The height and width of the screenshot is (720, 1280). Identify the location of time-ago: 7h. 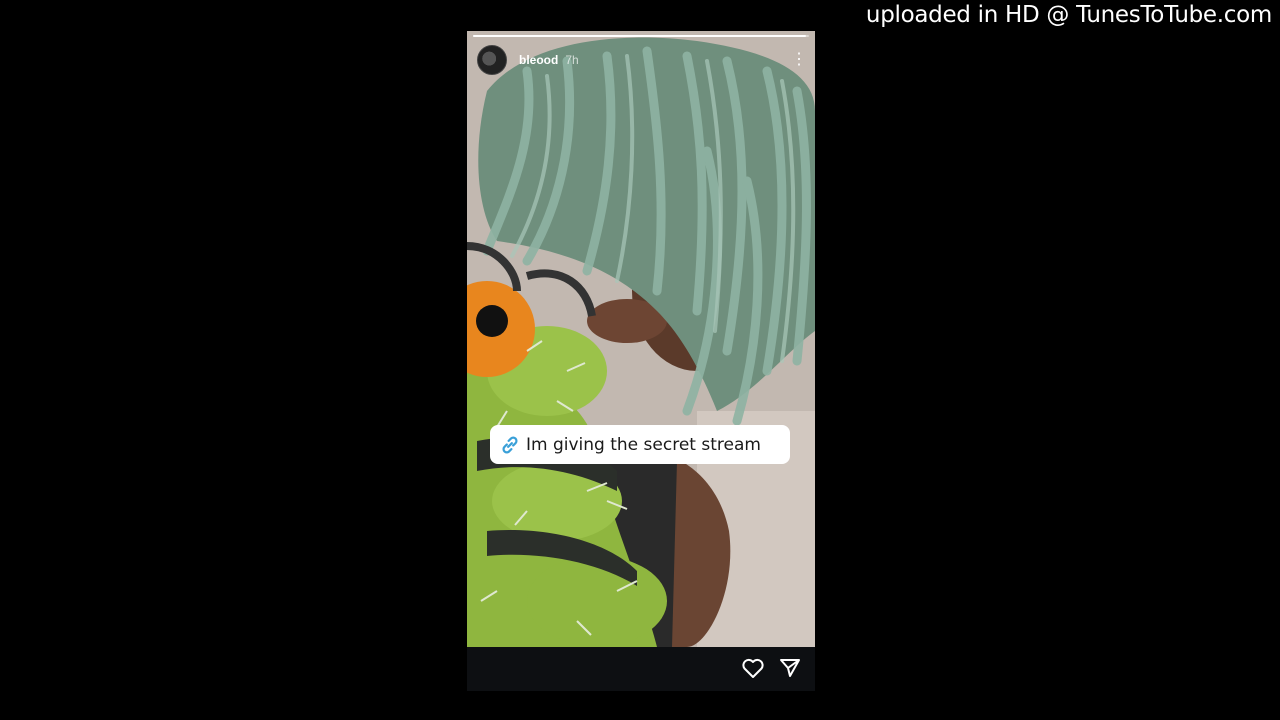
(572, 60).